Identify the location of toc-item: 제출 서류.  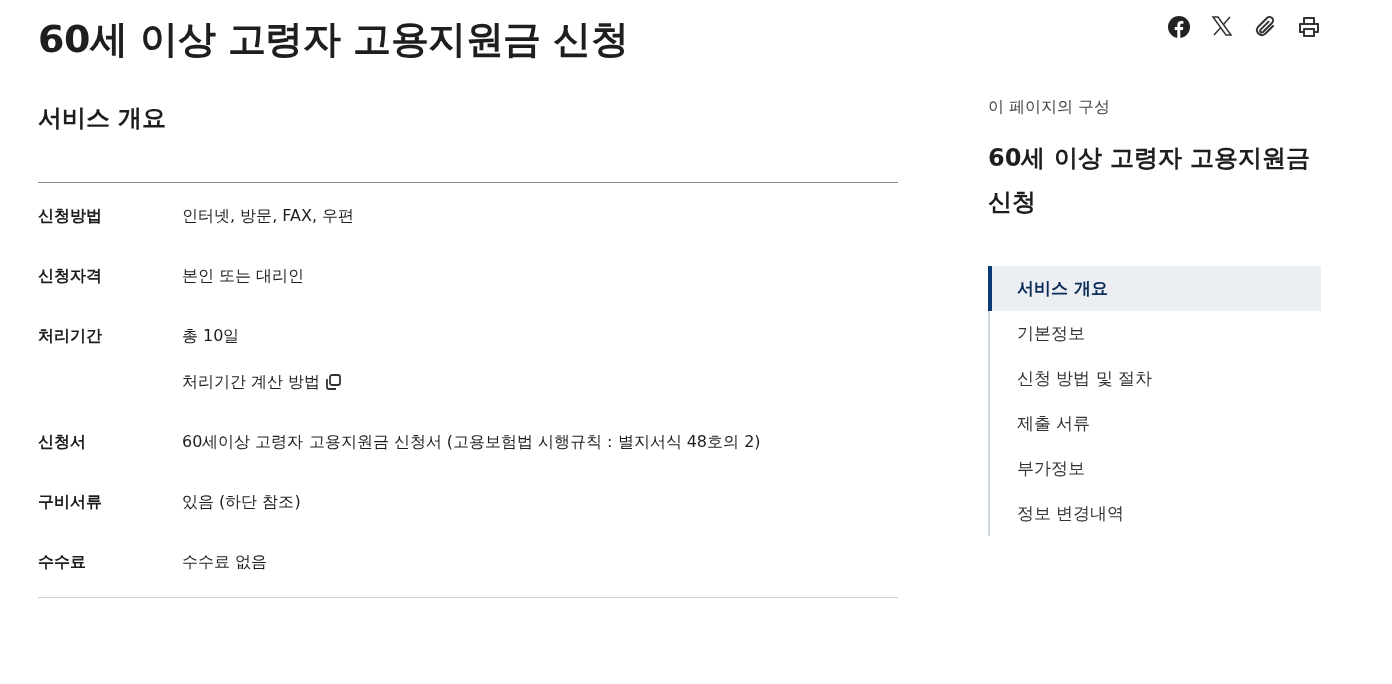
(1155, 423).